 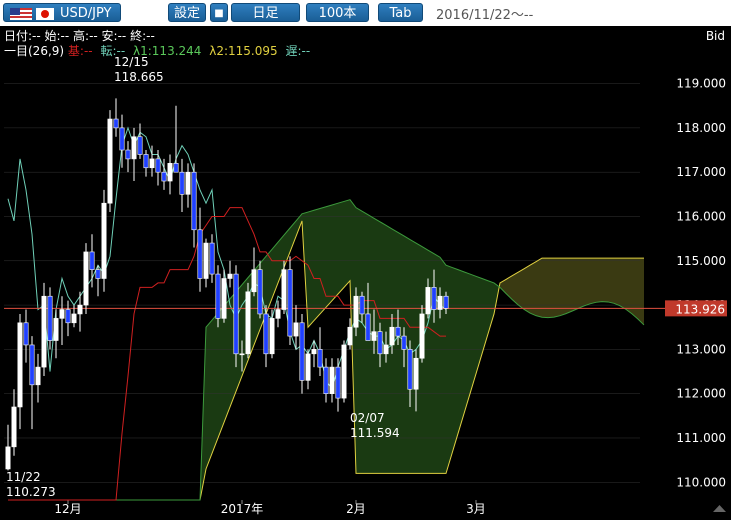 I want to click on span1-value: λ1:113.244, so click(x=167, y=51).